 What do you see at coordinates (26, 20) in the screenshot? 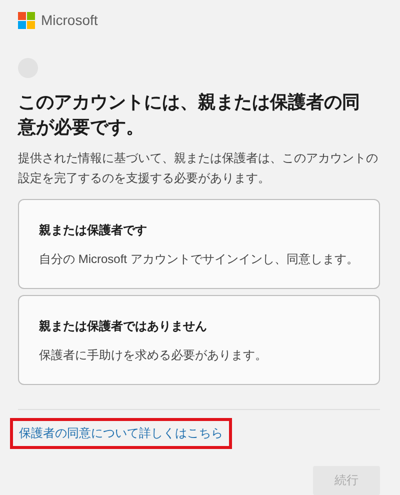
I see `microsoft-logo-icon` at bounding box center [26, 20].